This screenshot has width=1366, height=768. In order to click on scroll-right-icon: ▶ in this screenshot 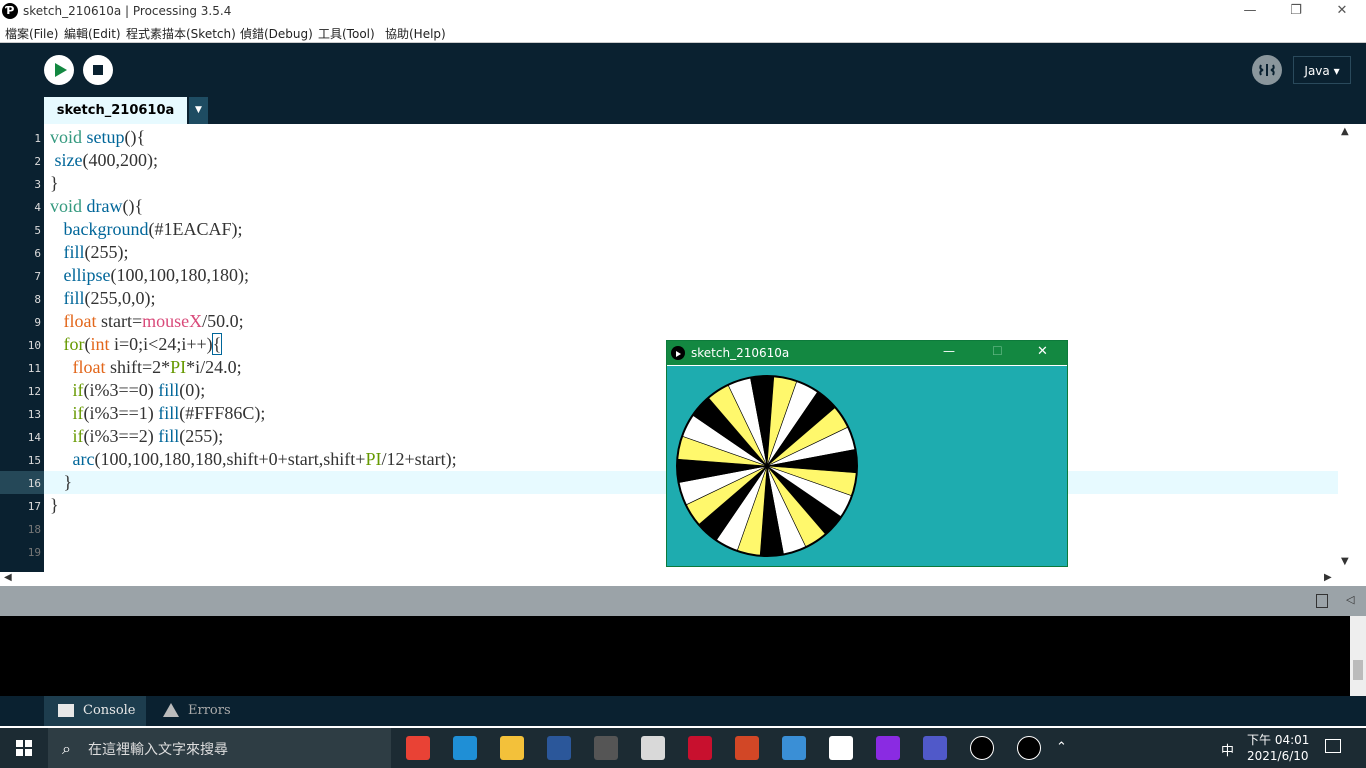, I will do `click(1328, 577)`.